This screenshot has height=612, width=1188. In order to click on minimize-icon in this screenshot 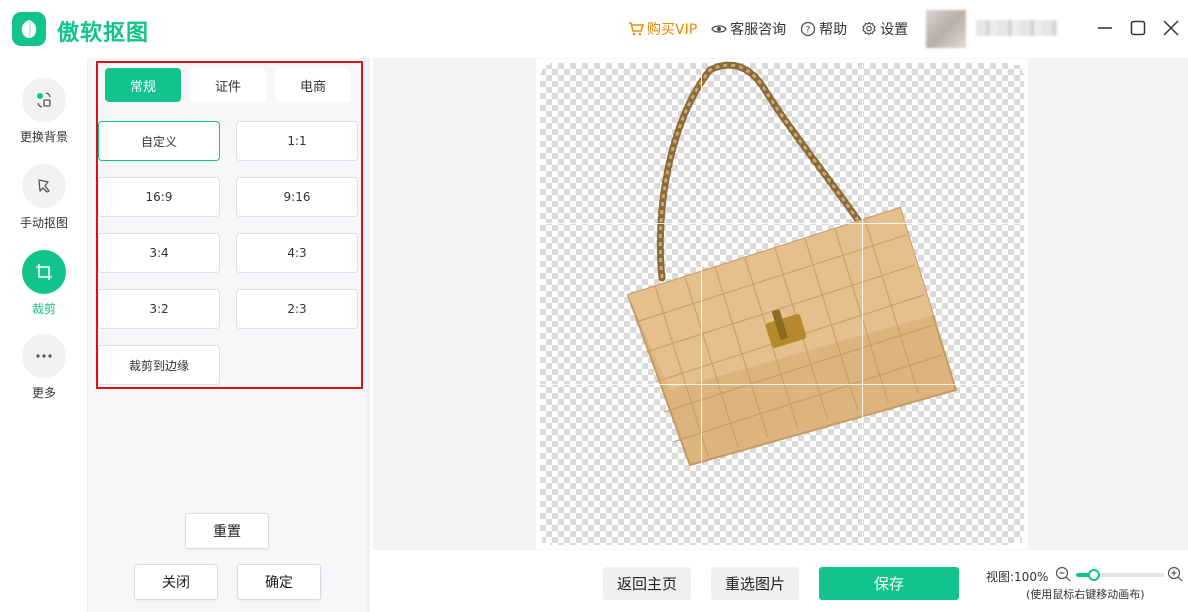, I will do `click(1105, 28)`.